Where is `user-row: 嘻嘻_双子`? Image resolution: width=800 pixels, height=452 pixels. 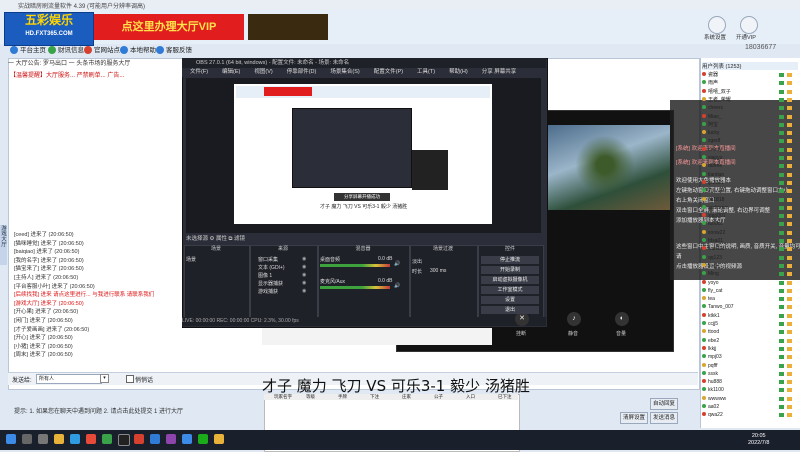
user-row: 嘻嘻_双子 is located at coordinates (750, 91).